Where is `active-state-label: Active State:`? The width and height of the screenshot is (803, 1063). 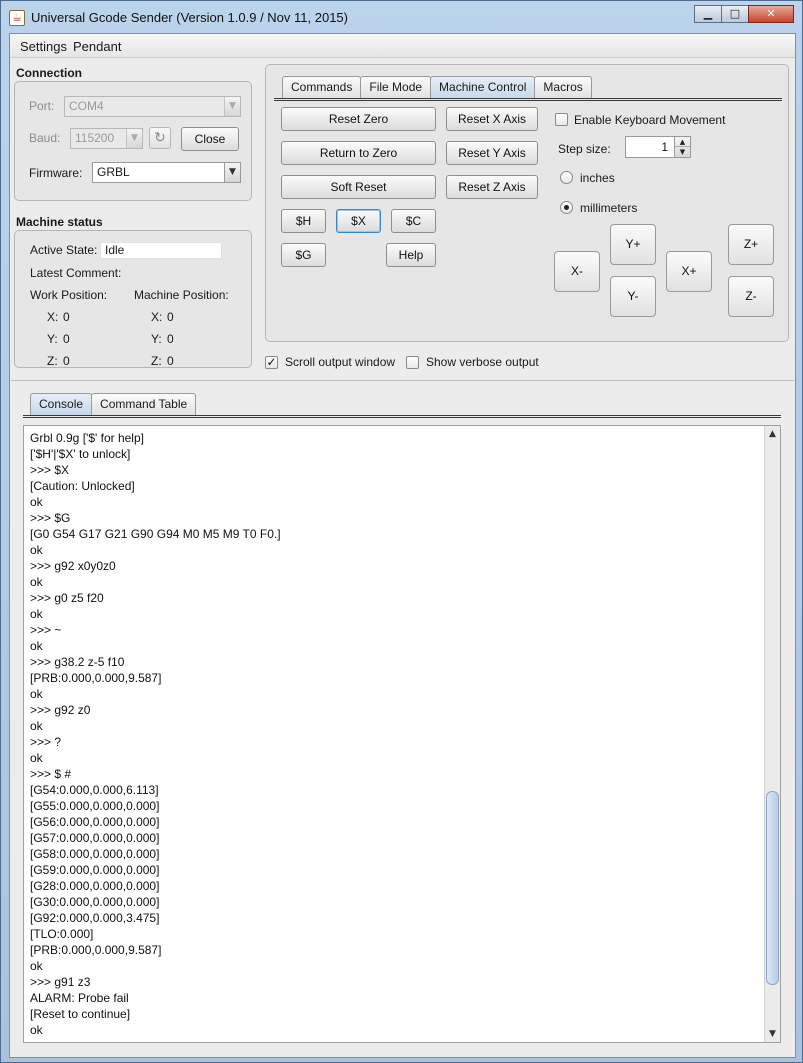 active-state-label: Active State: is located at coordinates (64, 250).